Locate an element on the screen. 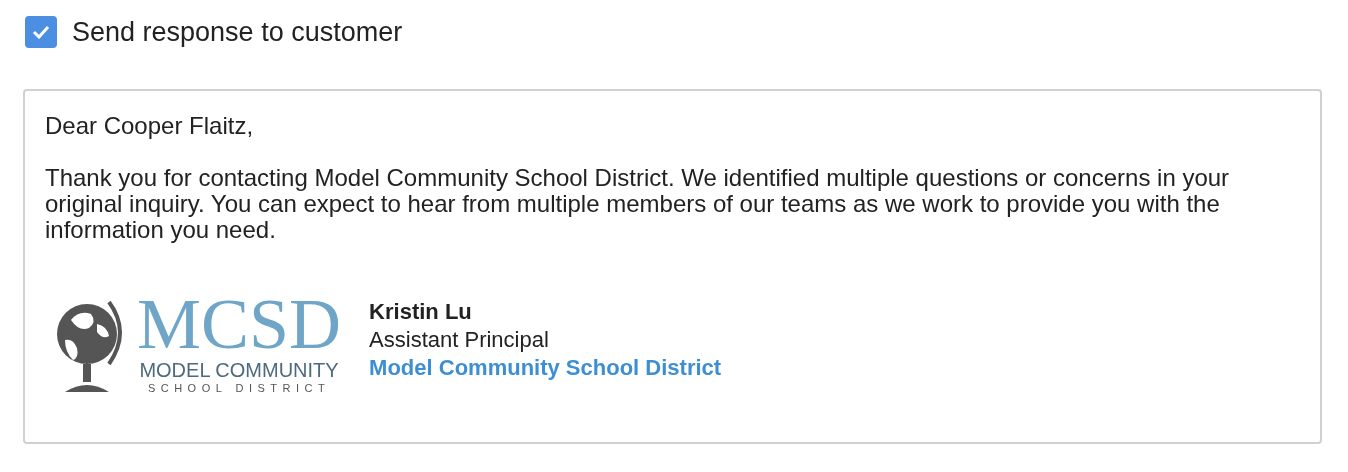 This screenshot has width=1348, height=472. signature-name: Kristin Lu is located at coordinates (420, 312).